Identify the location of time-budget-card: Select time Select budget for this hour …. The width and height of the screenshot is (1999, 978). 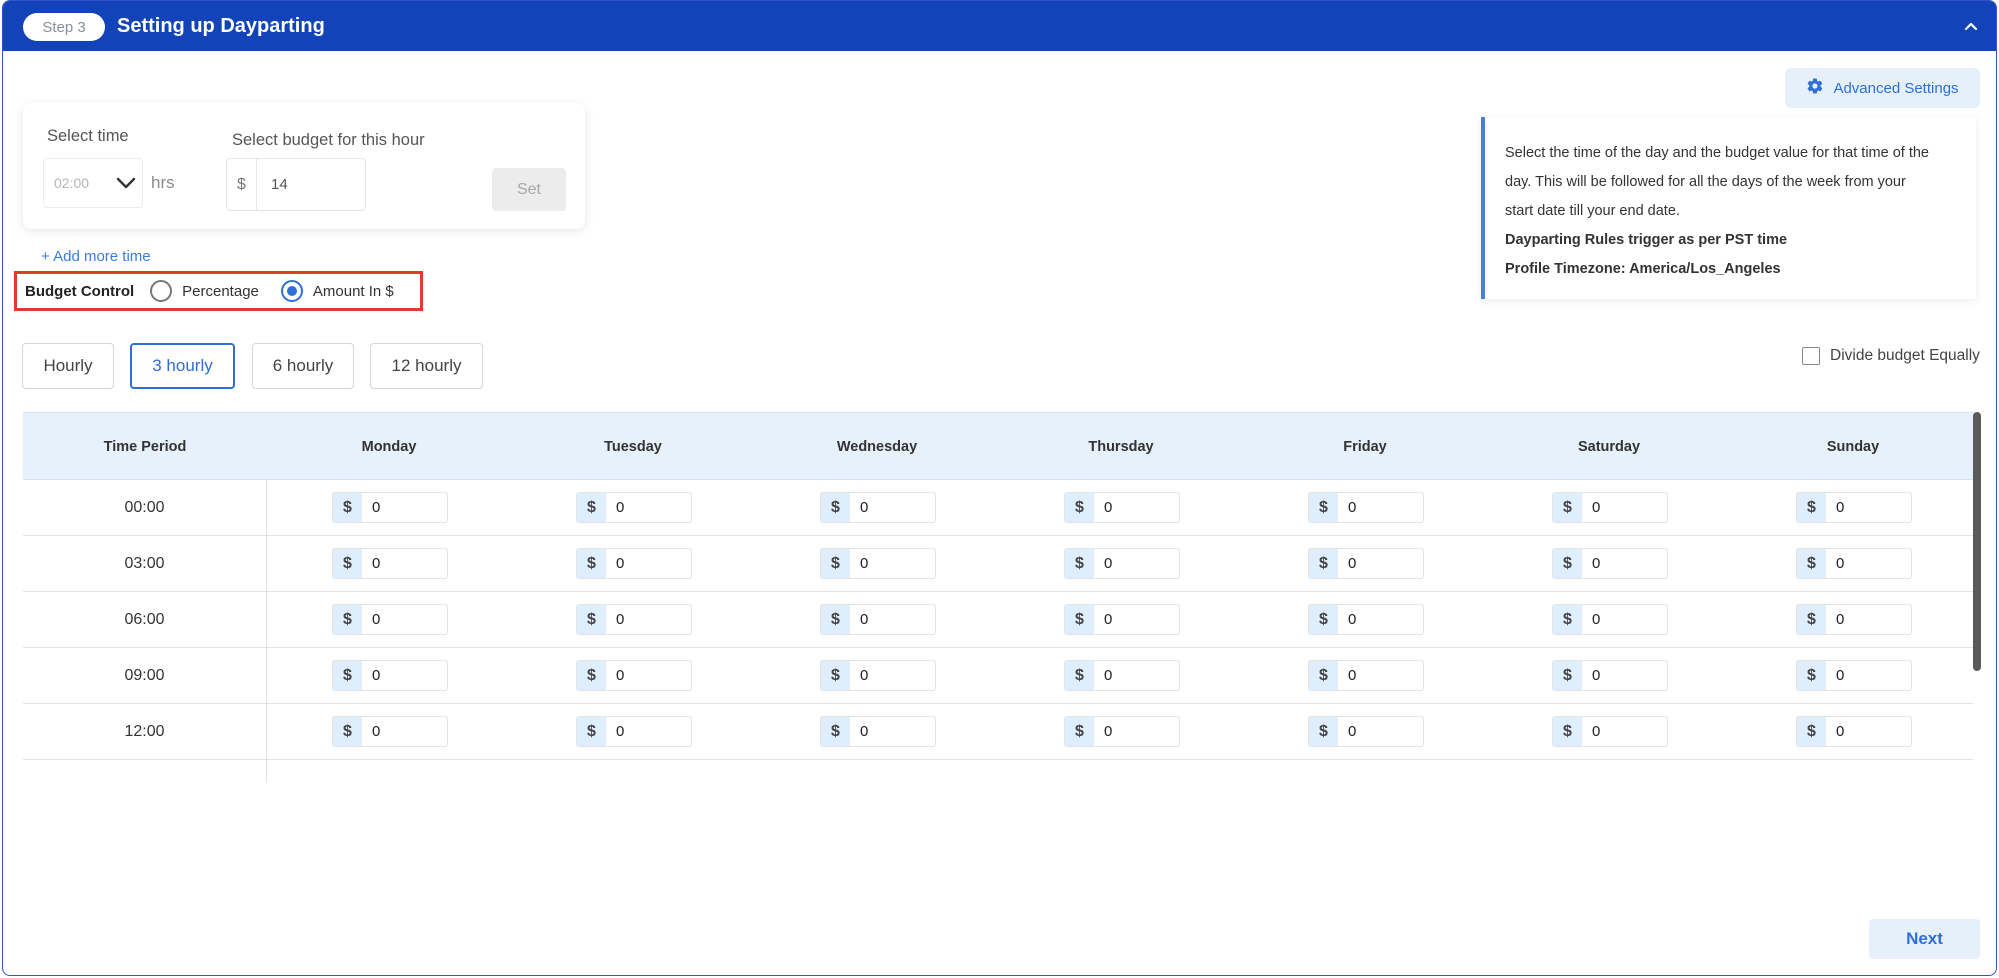
(304, 166).